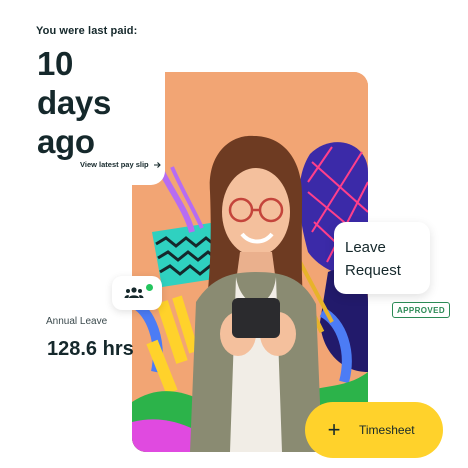  What do you see at coordinates (334, 429) in the screenshot?
I see `plus-icon: +` at bounding box center [334, 429].